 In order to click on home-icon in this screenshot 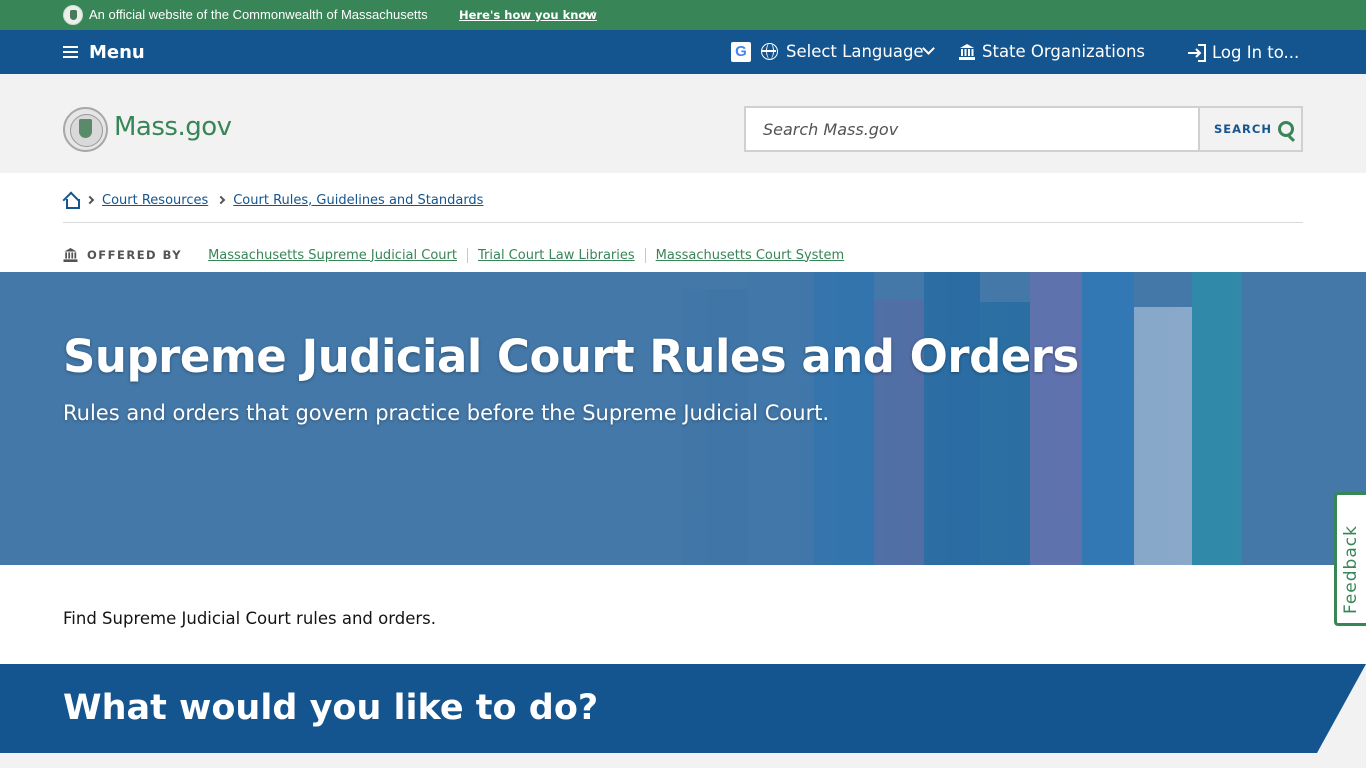, I will do `click(71, 201)`.